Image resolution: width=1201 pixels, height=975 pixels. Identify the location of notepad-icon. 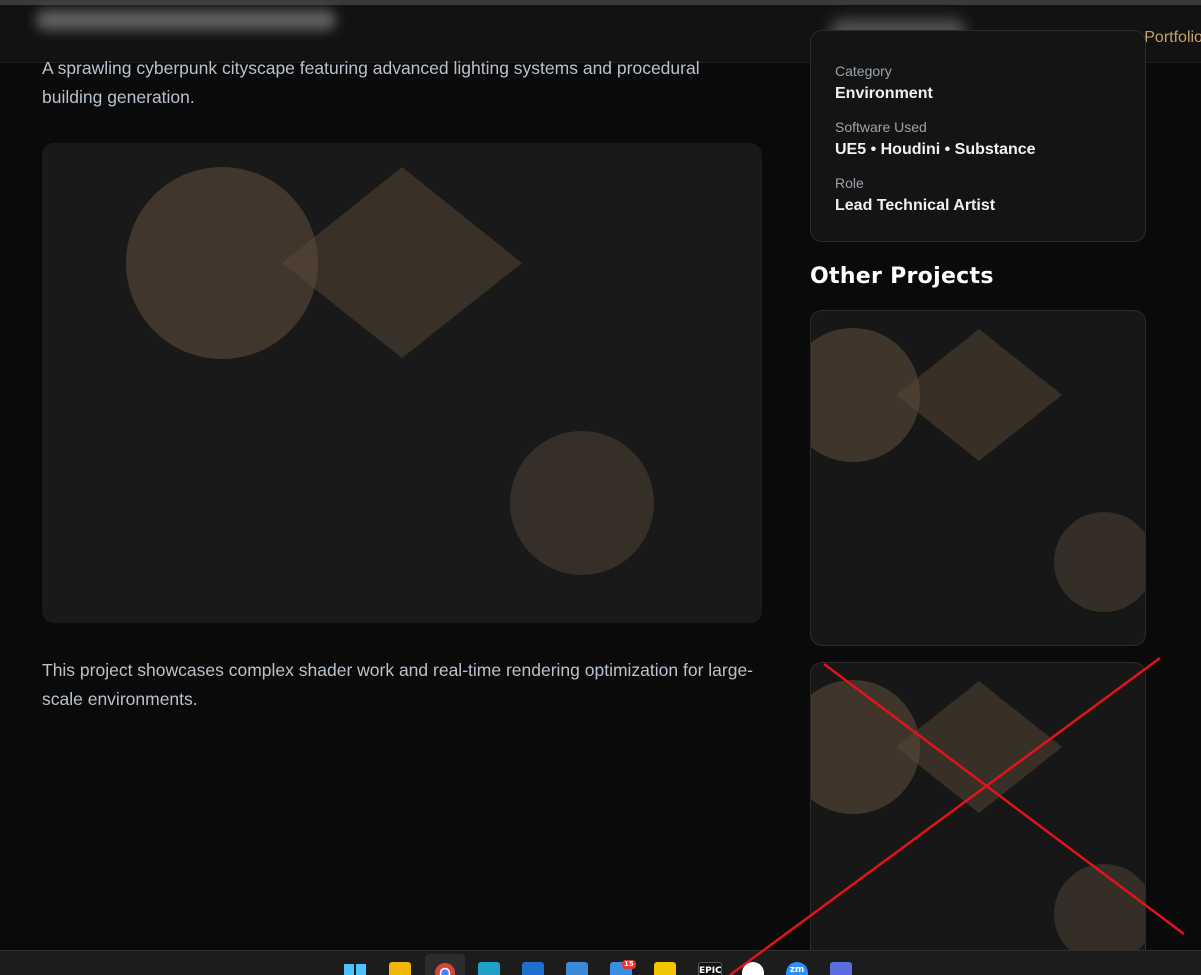
(577, 968).